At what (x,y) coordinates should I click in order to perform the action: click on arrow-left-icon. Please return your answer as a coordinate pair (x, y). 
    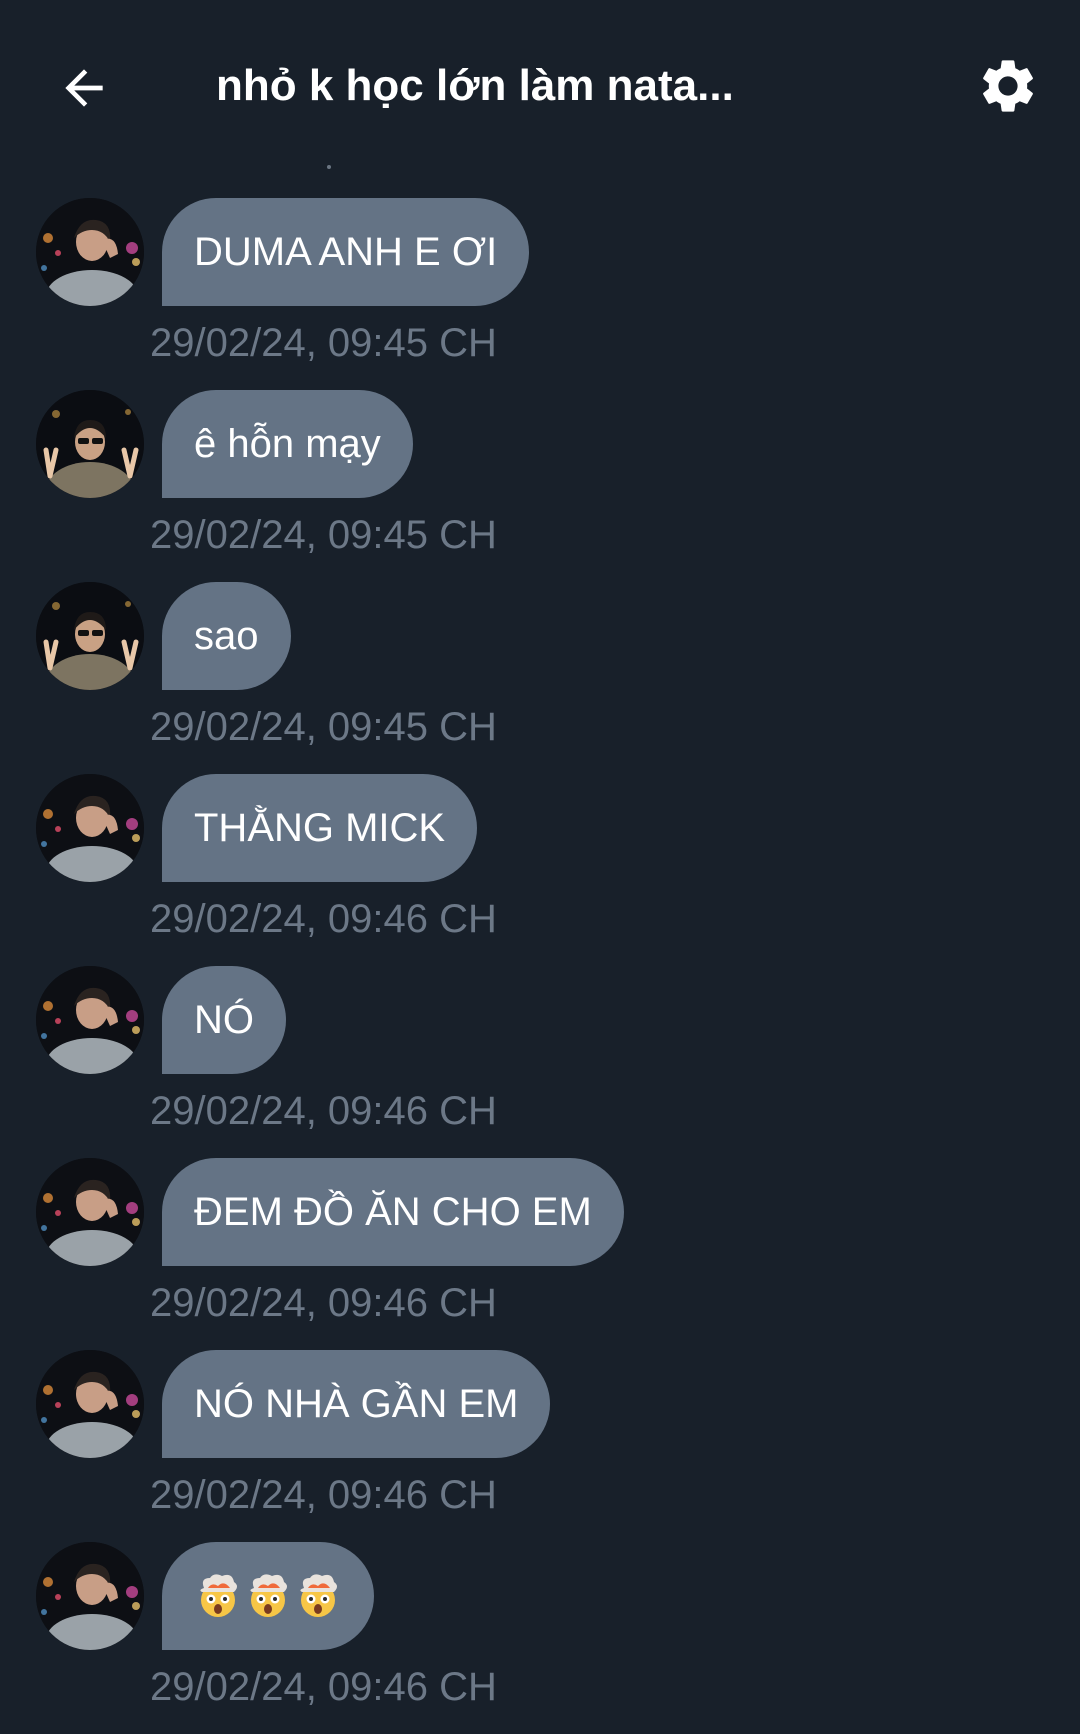
    Looking at the image, I should click on (84, 88).